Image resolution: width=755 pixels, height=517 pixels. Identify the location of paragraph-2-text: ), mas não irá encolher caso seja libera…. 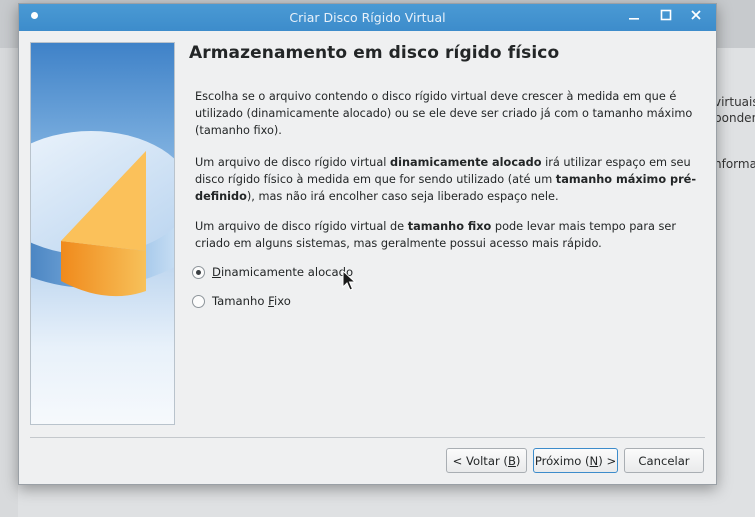
(402, 196).